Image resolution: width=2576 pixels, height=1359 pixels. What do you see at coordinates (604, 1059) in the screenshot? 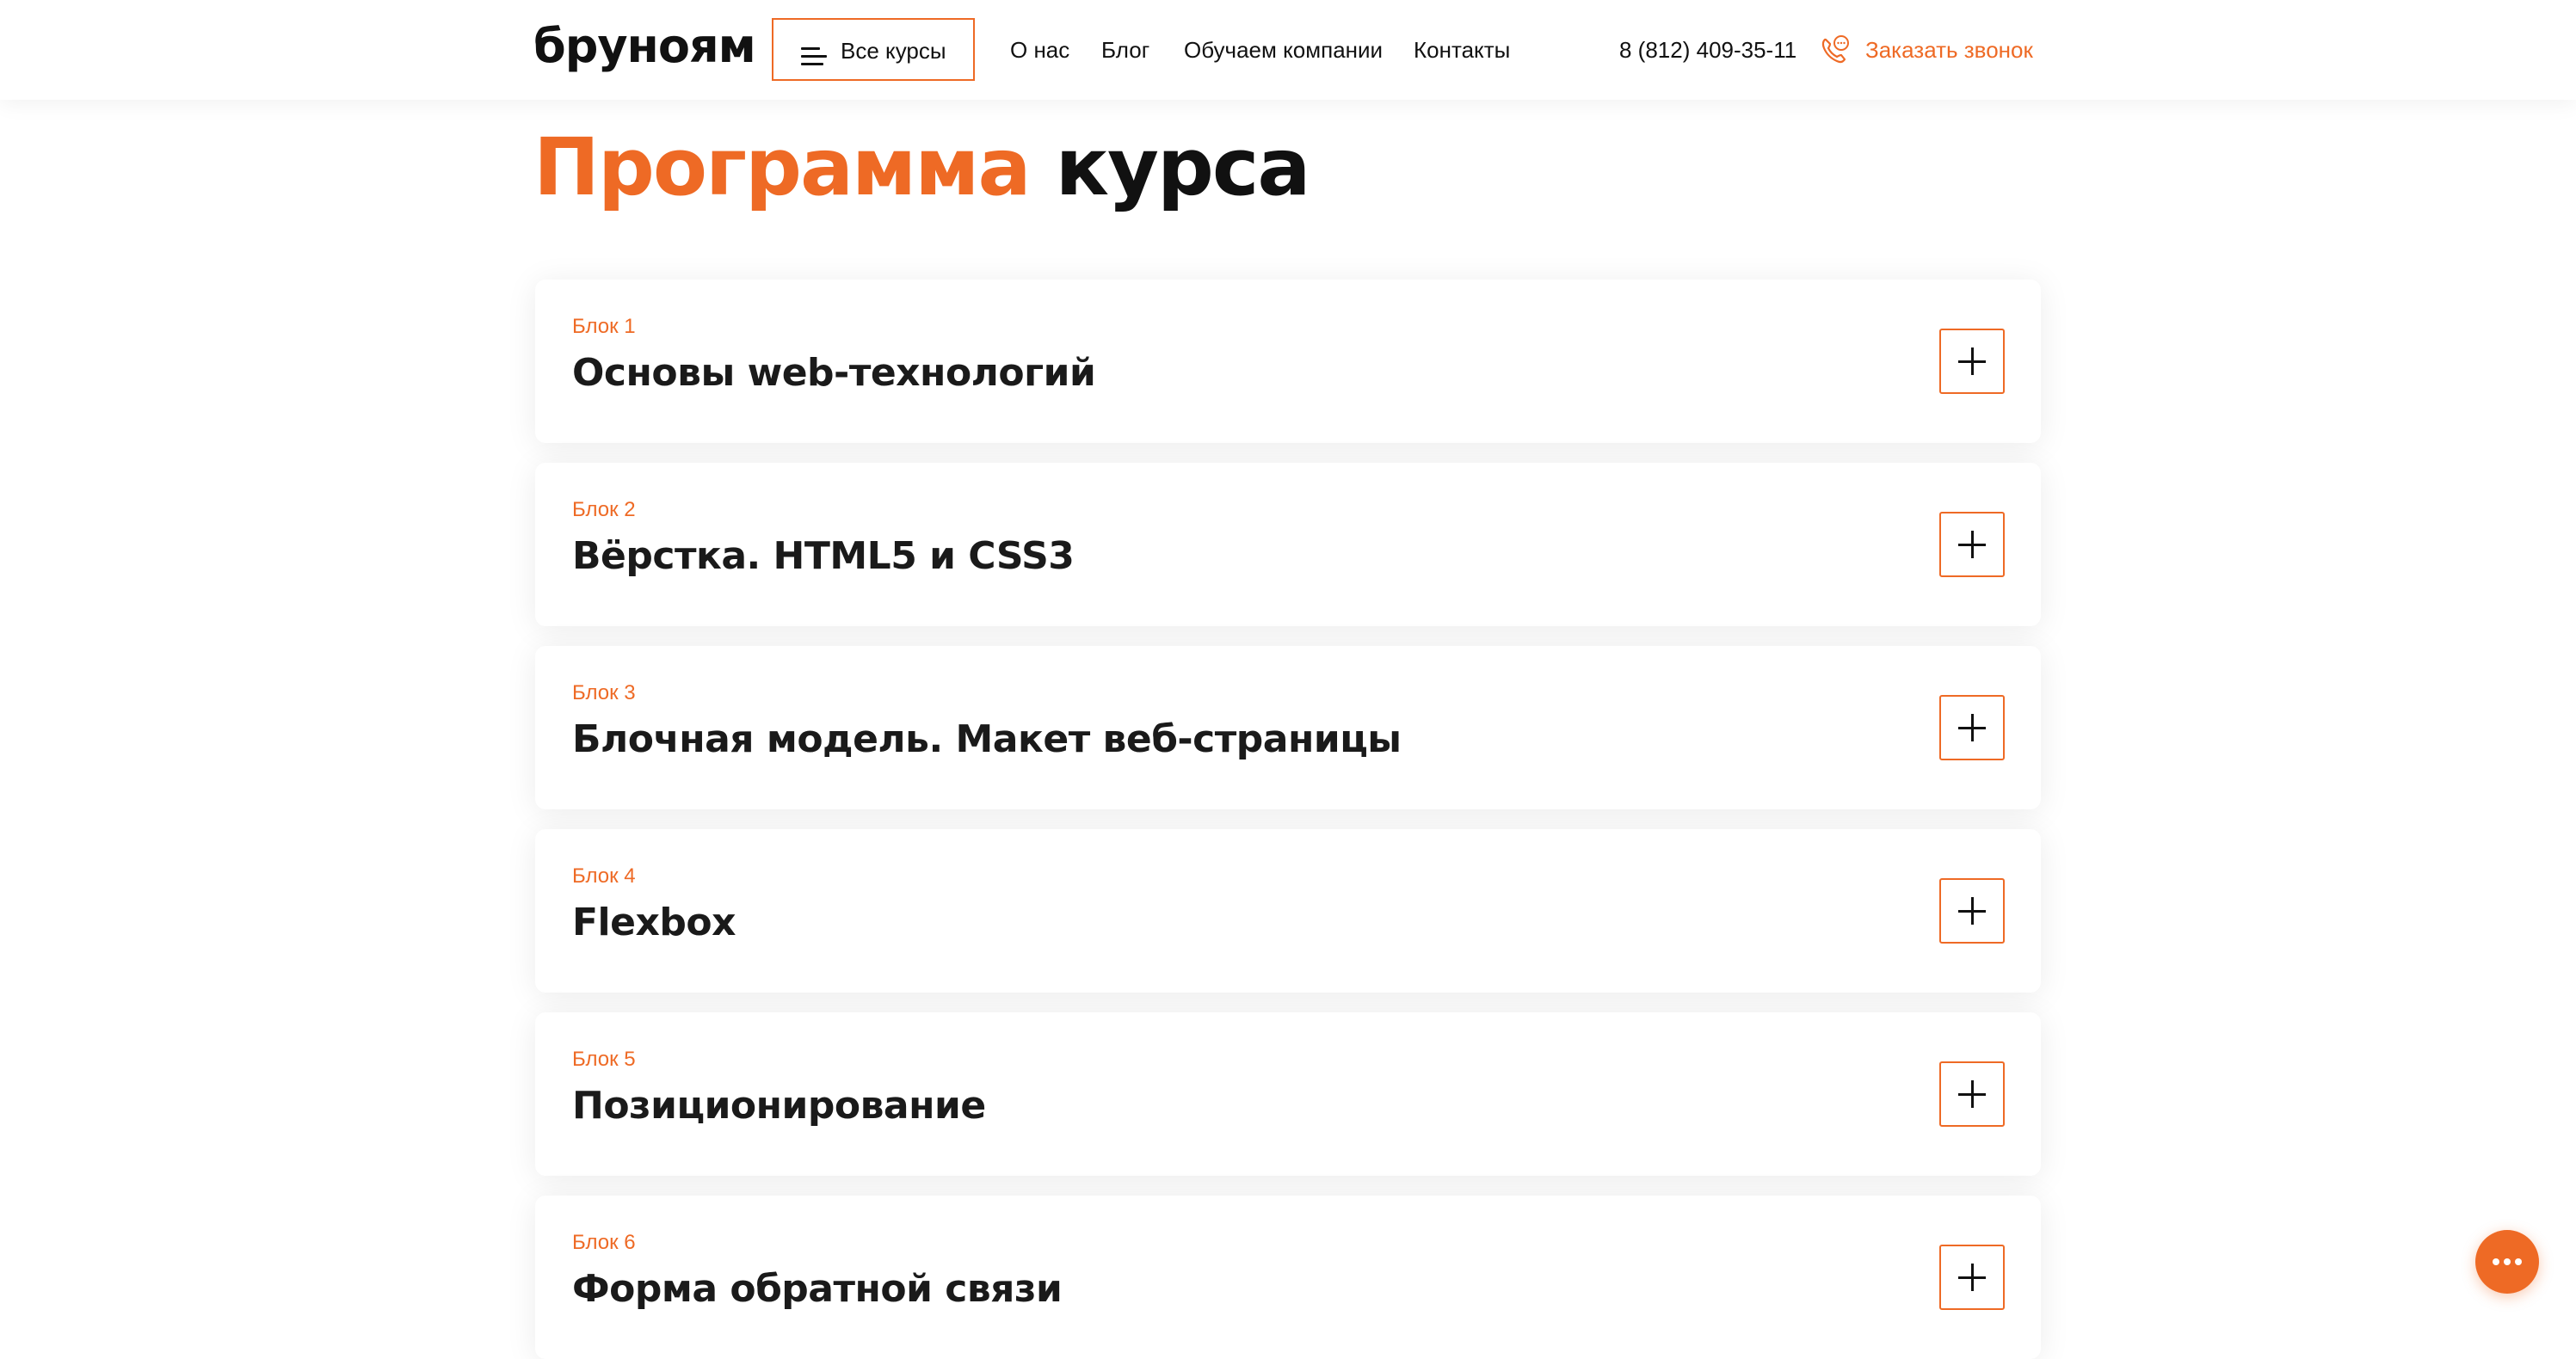
I see `block-number: Блок 5` at bounding box center [604, 1059].